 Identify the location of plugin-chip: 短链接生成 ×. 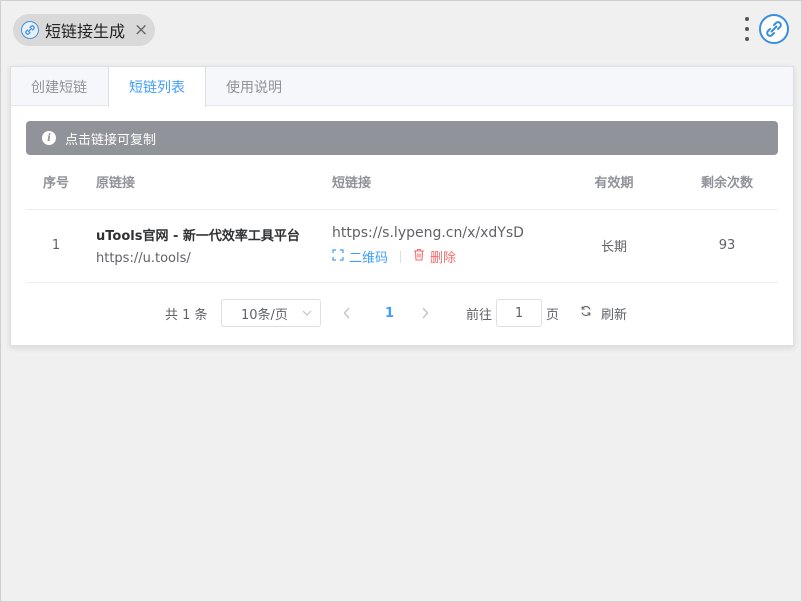
(84, 30).